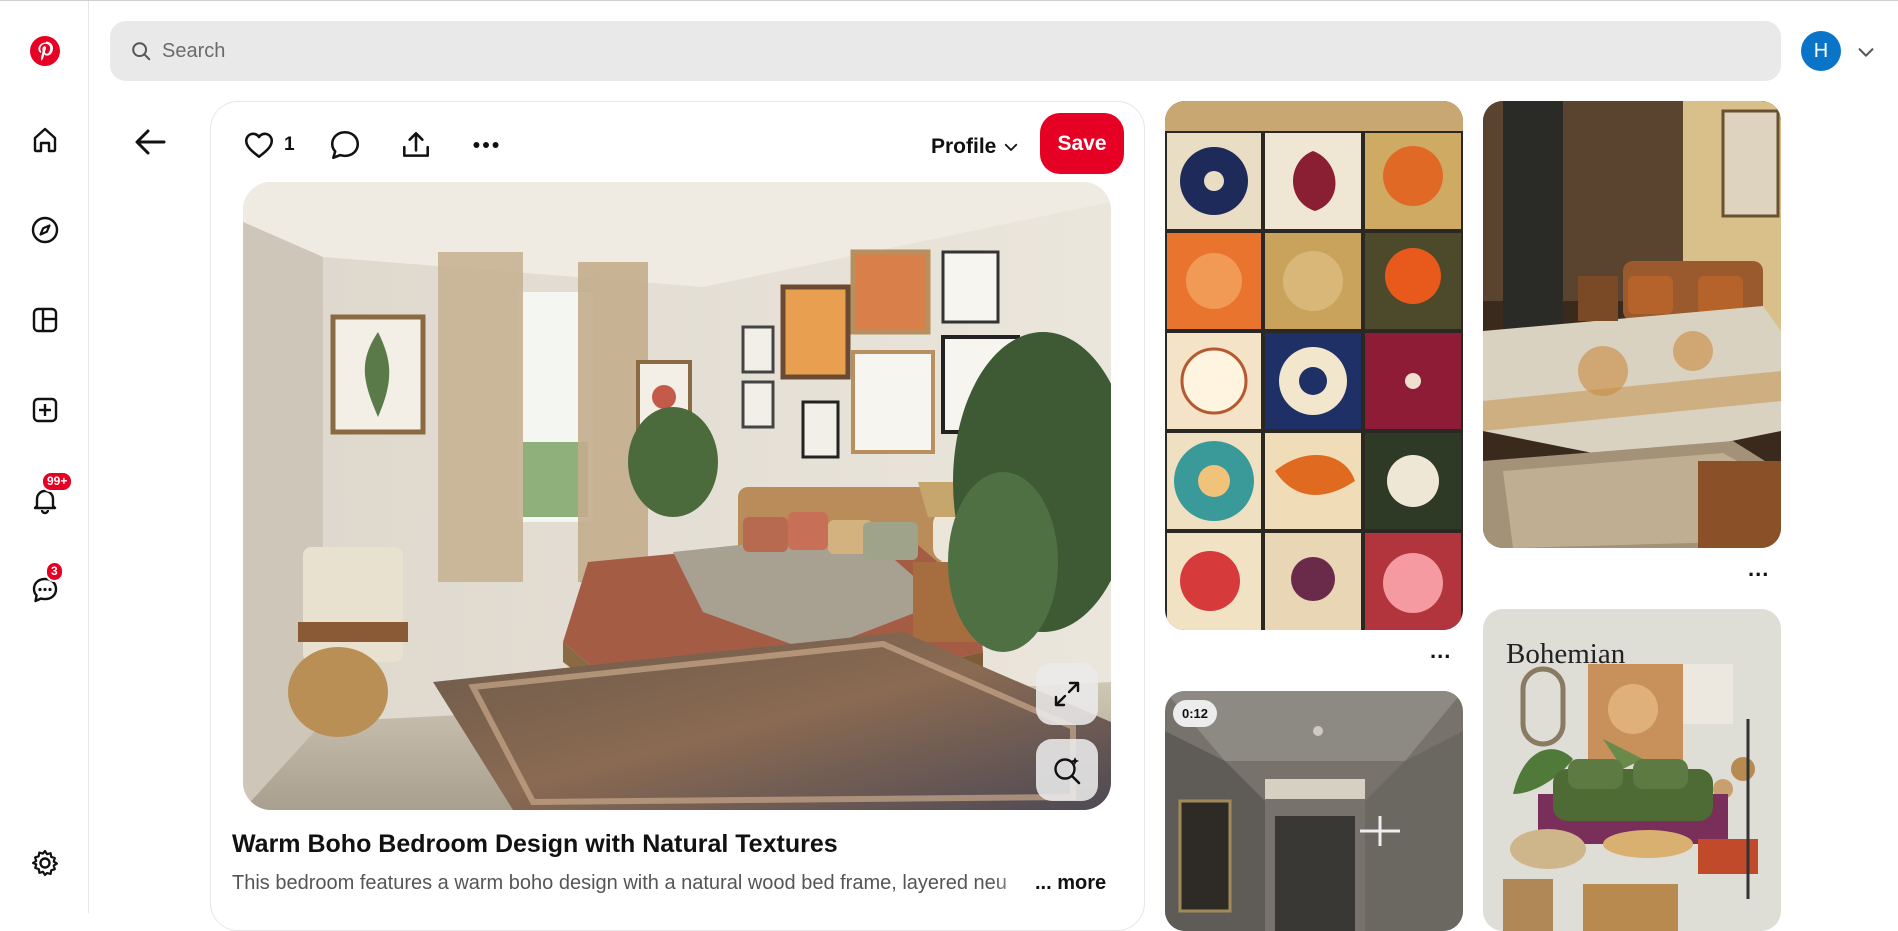 This screenshot has width=1898, height=931. I want to click on floral-tiles-image, so click(1314, 365).